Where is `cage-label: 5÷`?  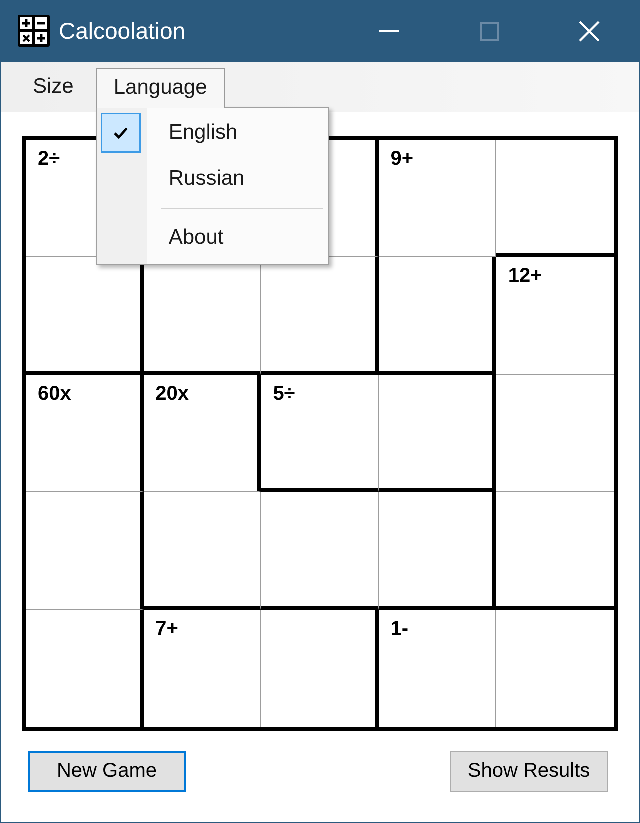
cage-label: 5÷ is located at coordinates (284, 393).